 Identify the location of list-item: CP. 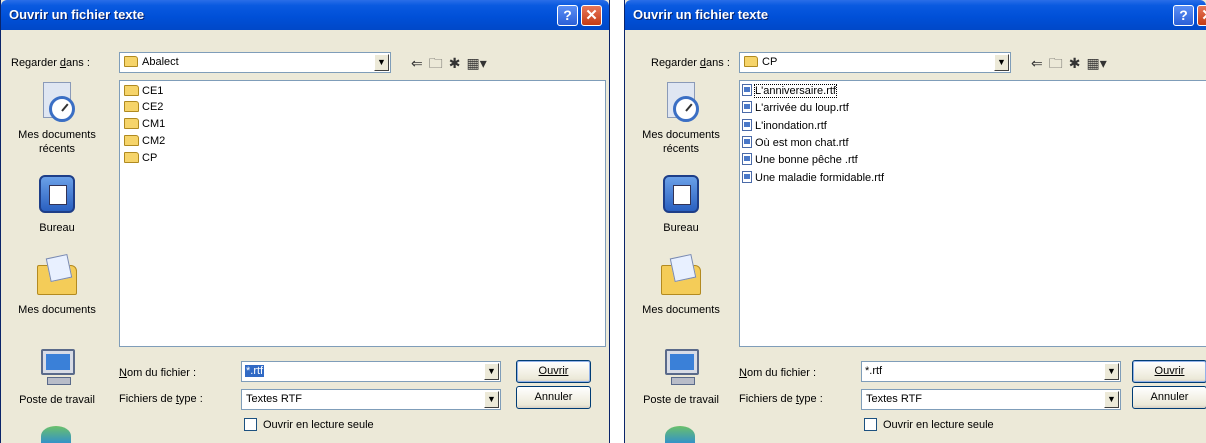
(140, 158).